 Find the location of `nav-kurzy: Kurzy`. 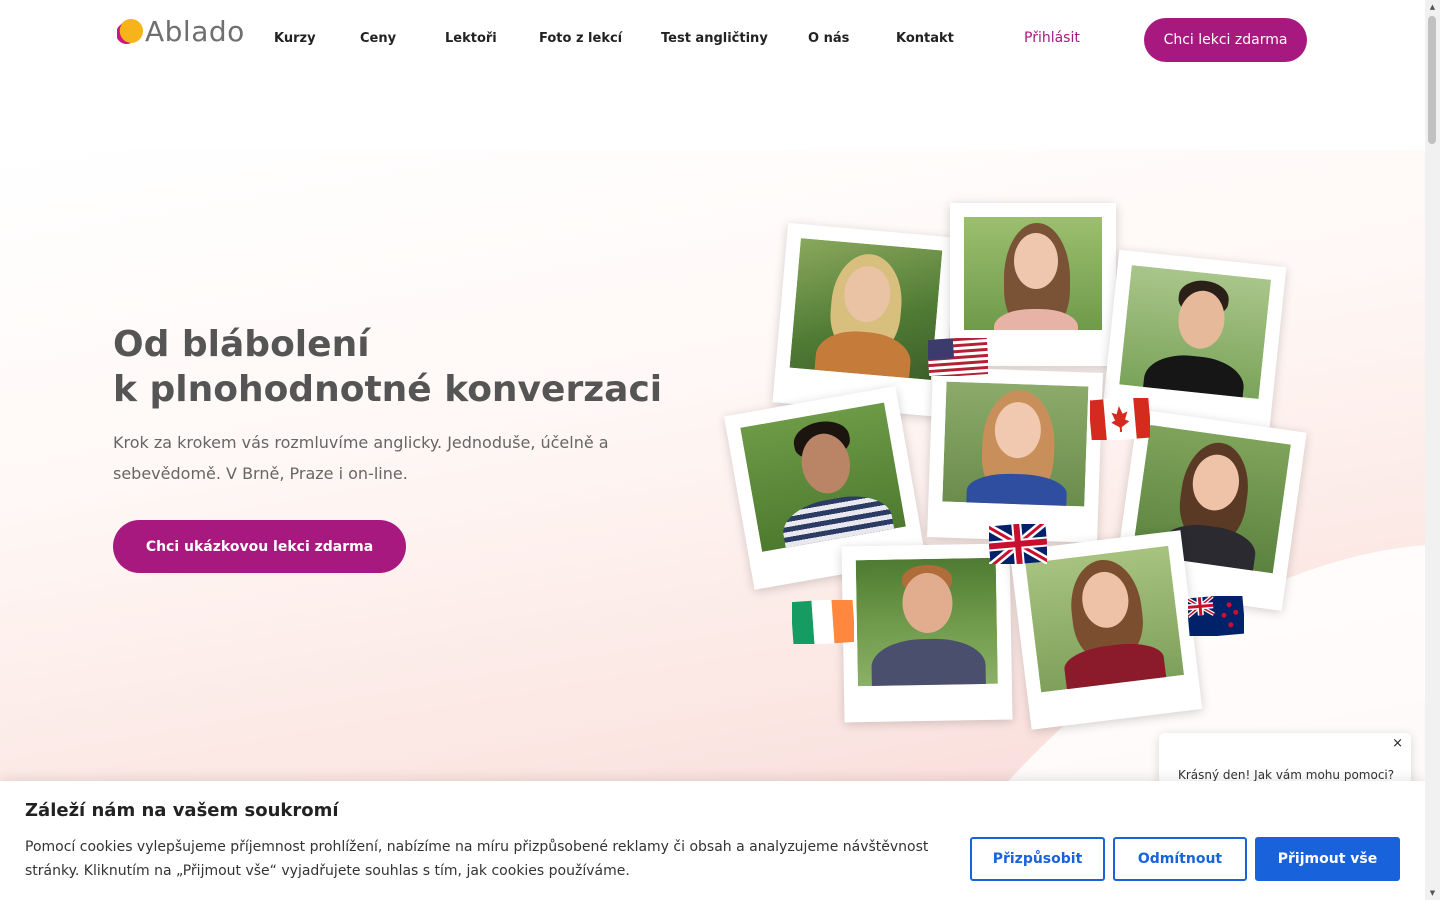

nav-kurzy: Kurzy is located at coordinates (295, 38).